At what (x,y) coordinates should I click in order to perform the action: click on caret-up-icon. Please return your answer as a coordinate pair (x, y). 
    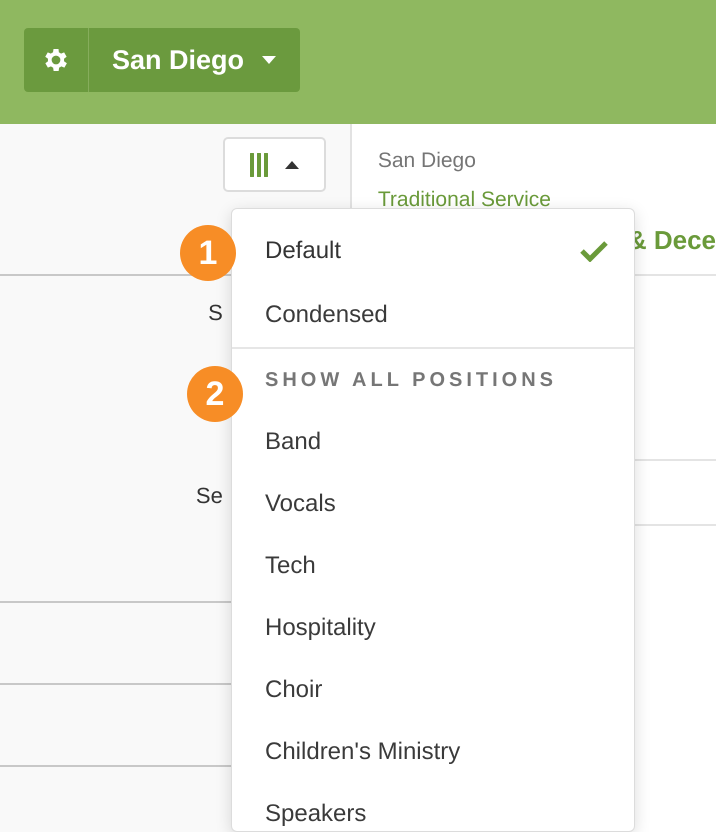
    Looking at the image, I should click on (292, 164).